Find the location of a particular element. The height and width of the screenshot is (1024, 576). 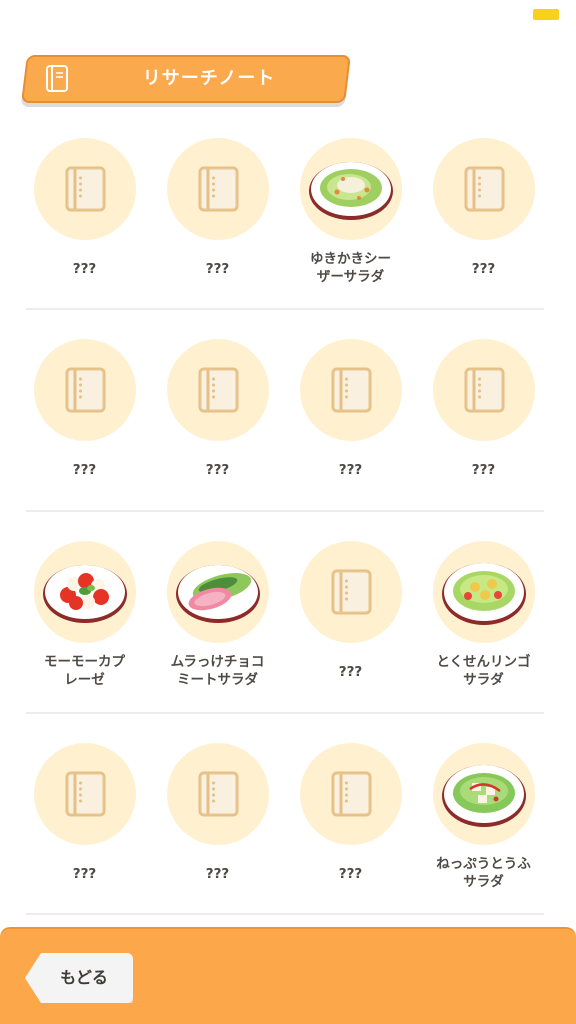

meat-salad-dish-image is located at coordinates (218, 594).